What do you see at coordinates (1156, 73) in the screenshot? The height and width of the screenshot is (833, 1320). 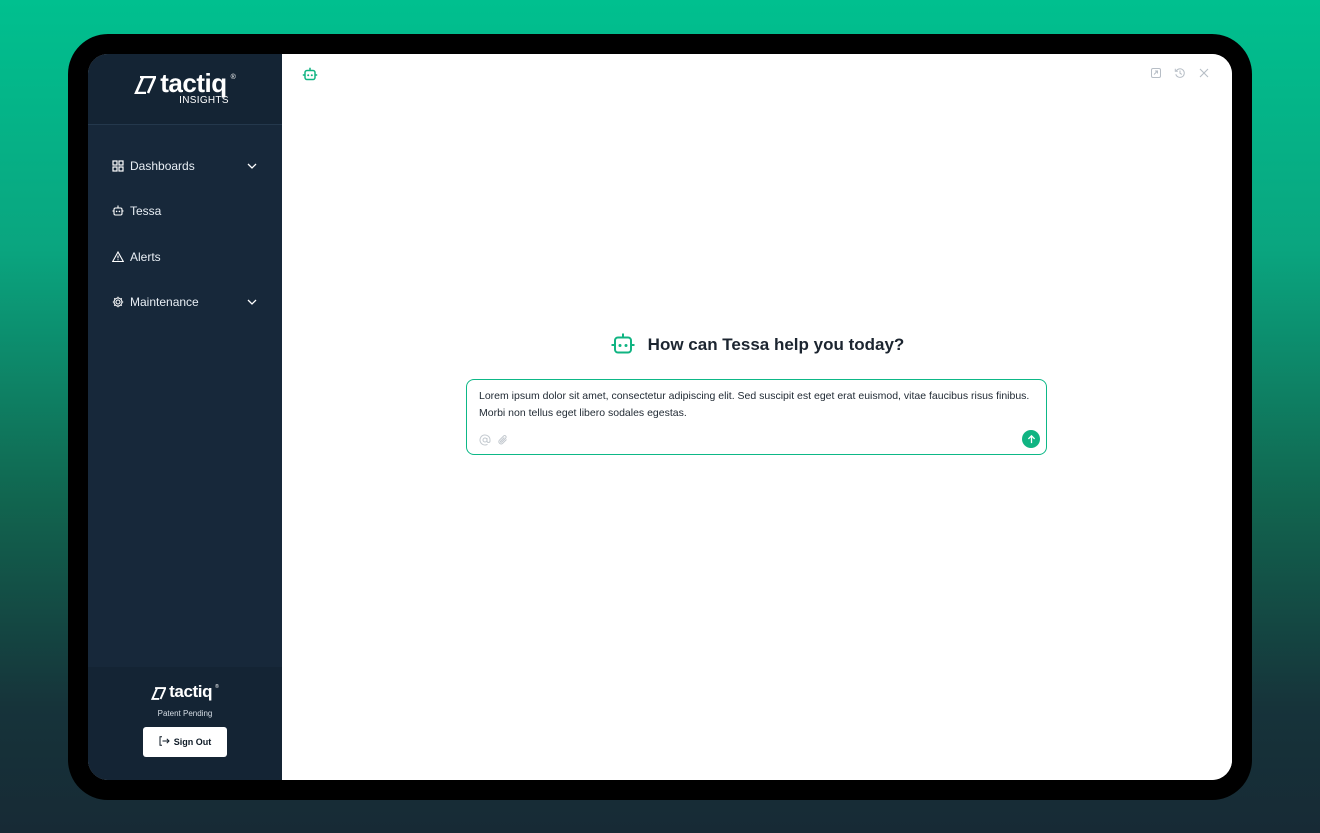 I see `expand-icon` at bounding box center [1156, 73].